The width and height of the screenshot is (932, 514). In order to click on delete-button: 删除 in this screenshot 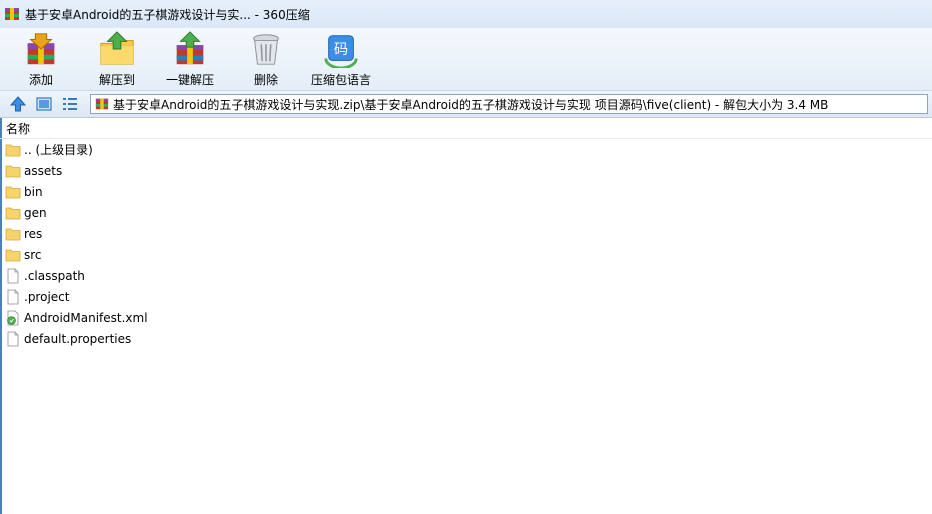, I will do `click(266, 59)`.